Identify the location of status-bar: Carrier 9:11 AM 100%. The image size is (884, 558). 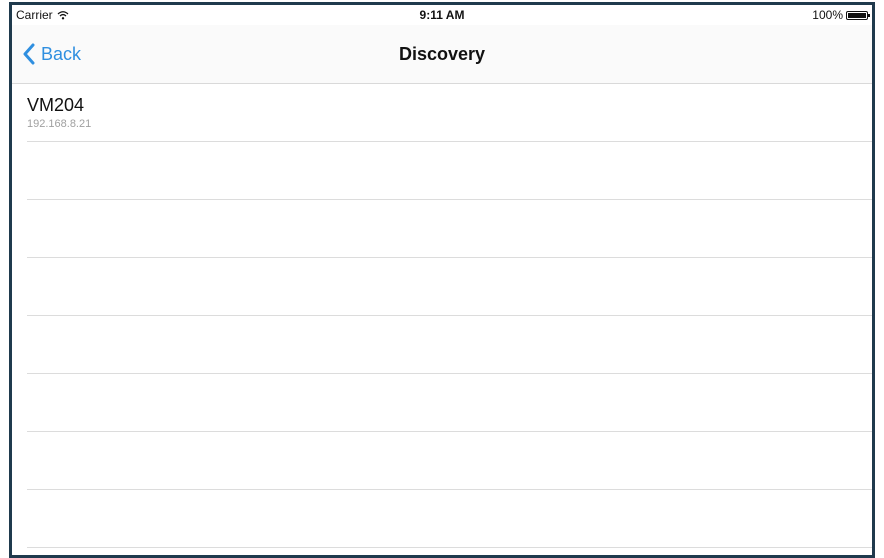
(442, 15).